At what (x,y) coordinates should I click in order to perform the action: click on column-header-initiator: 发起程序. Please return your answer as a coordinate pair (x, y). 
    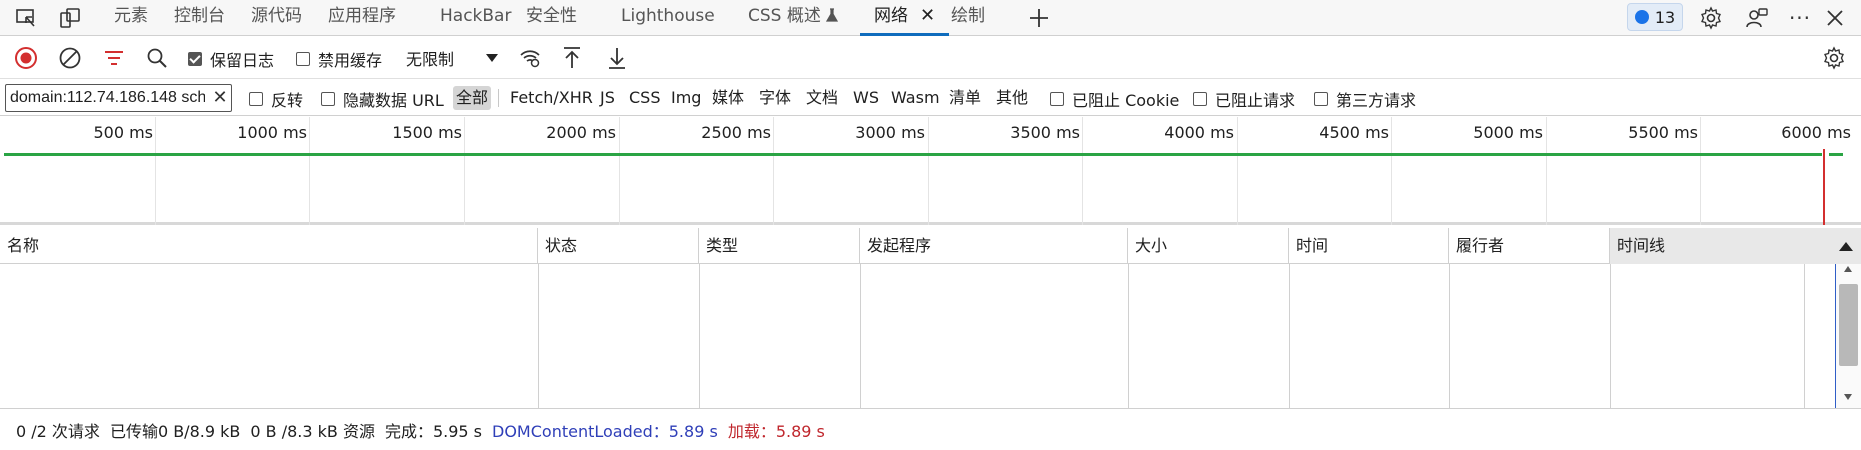
    Looking at the image, I should click on (994, 246).